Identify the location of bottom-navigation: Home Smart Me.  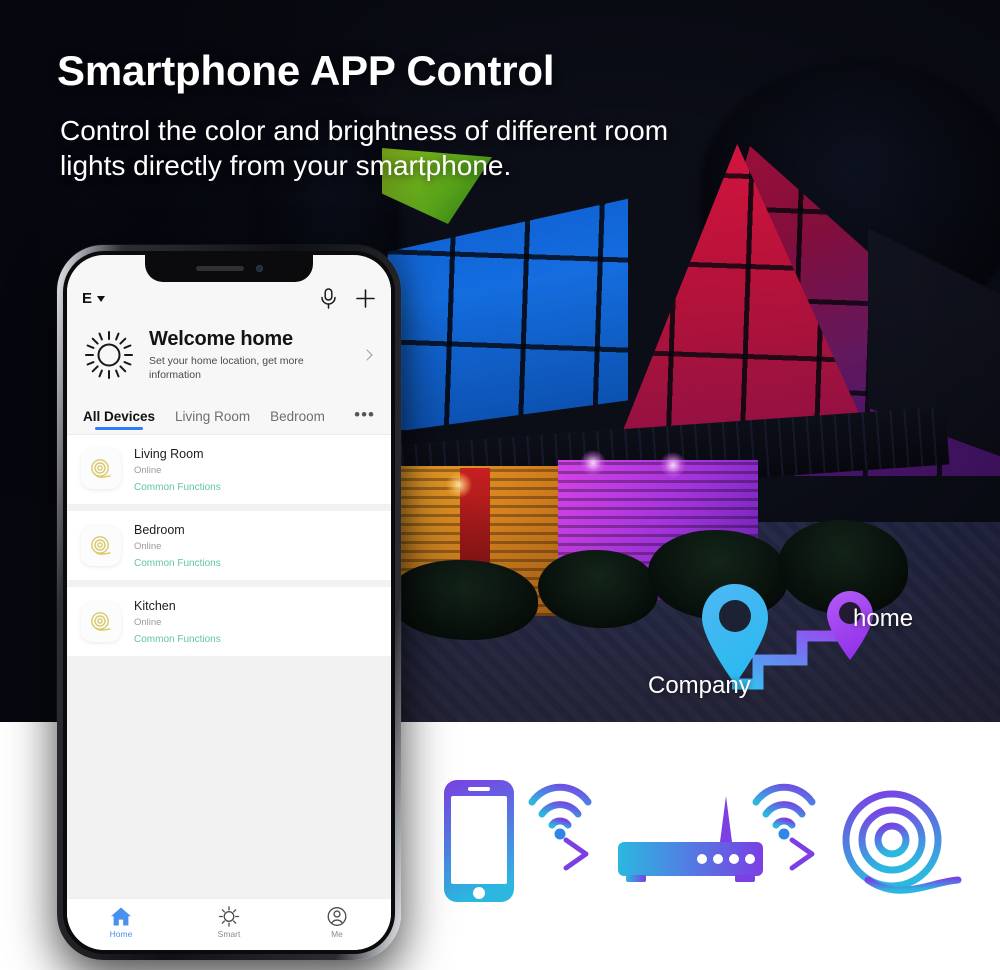
(229, 924).